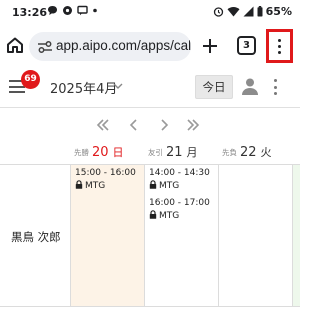  I want to click on notification-settings-icon, so click(67, 10).